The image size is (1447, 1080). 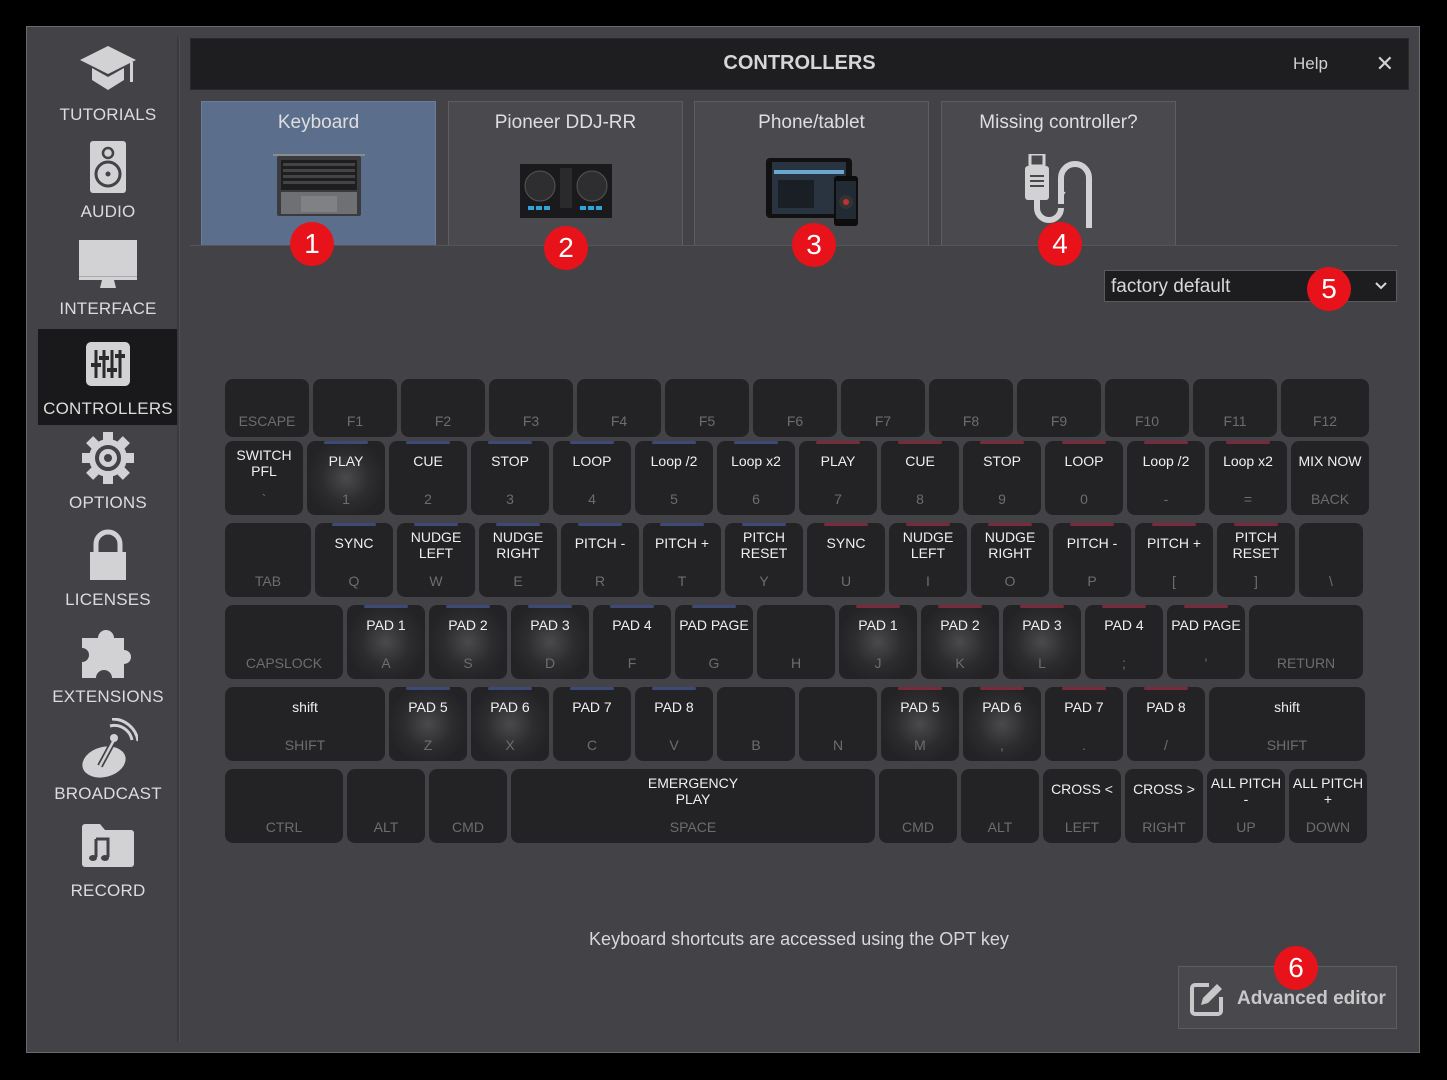 What do you see at coordinates (1042, 642) in the screenshot?
I see `key-l: PAD 3 L` at bounding box center [1042, 642].